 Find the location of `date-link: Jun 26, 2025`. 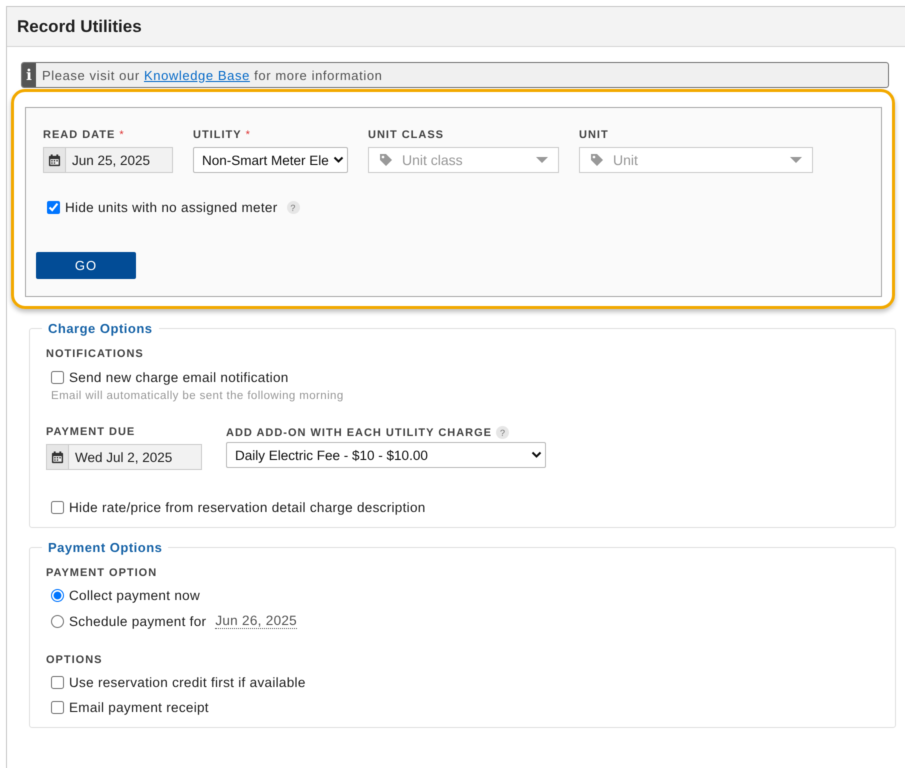

date-link: Jun 26, 2025 is located at coordinates (256, 621).